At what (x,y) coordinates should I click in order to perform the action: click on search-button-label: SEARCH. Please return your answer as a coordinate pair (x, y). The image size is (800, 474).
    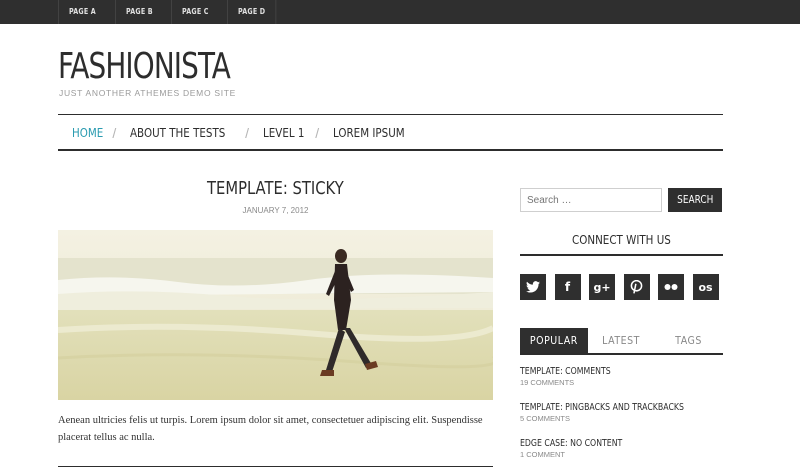
    Looking at the image, I should click on (695, 200).